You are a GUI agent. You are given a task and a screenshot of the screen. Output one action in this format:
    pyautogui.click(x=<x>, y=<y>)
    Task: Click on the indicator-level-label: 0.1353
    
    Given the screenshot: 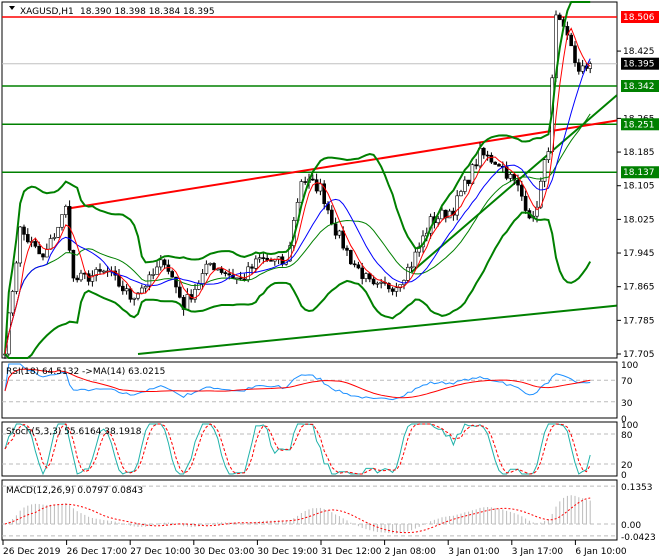 What is the action you would take?
    pyautogui.click(x=637, y=488)
    